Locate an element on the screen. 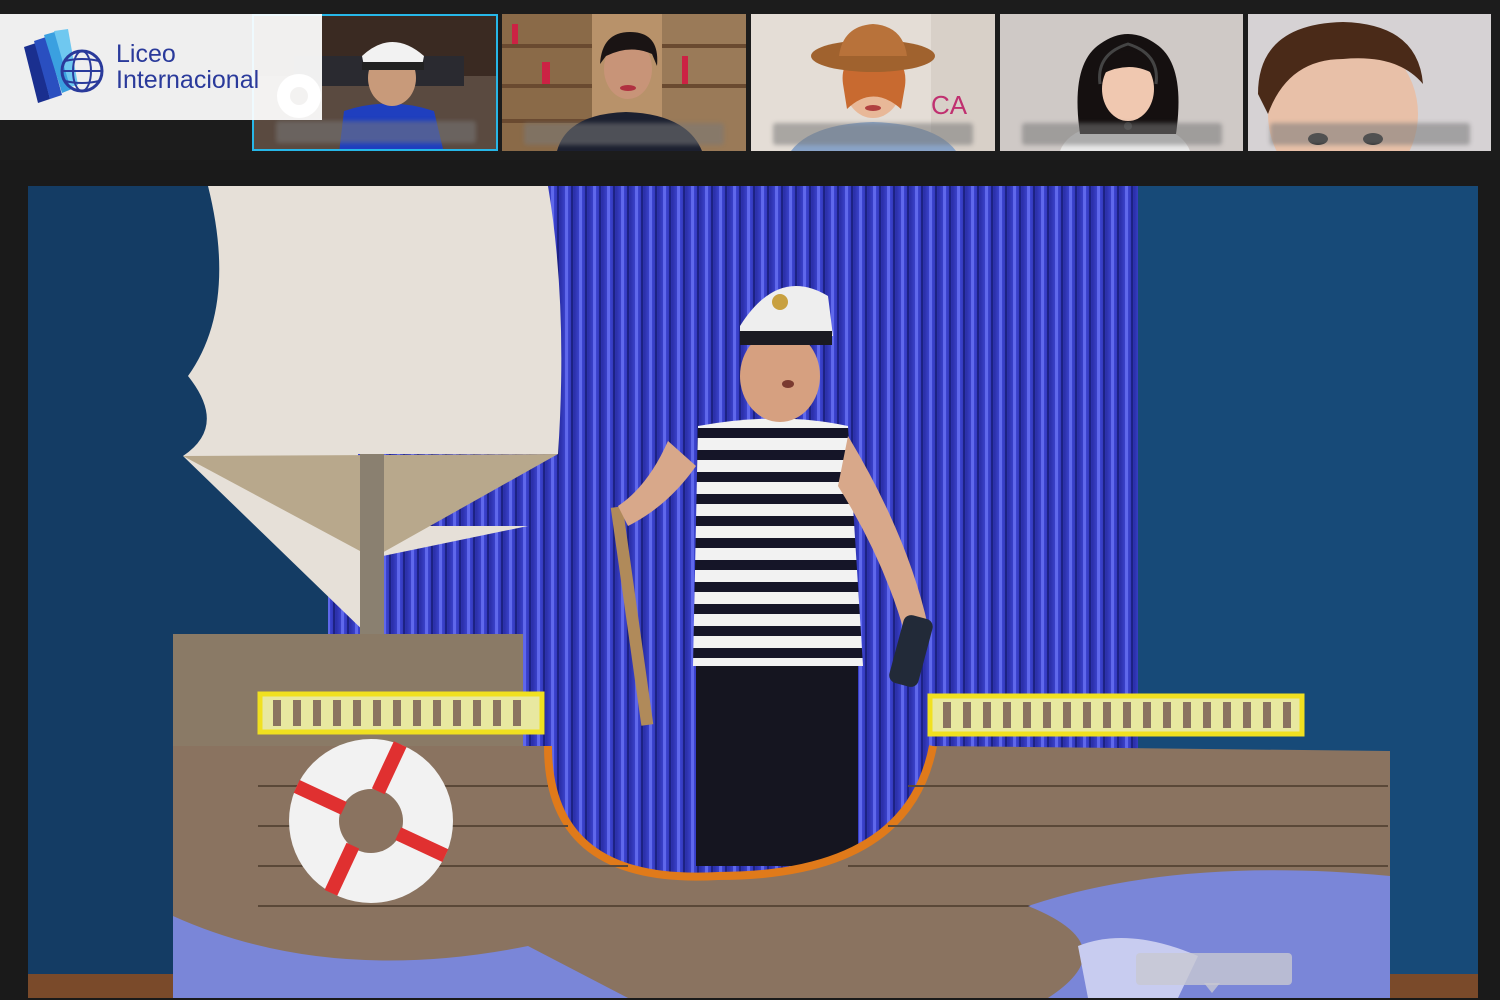  participant-tile-3: CA is located at coordinates (873, 82).